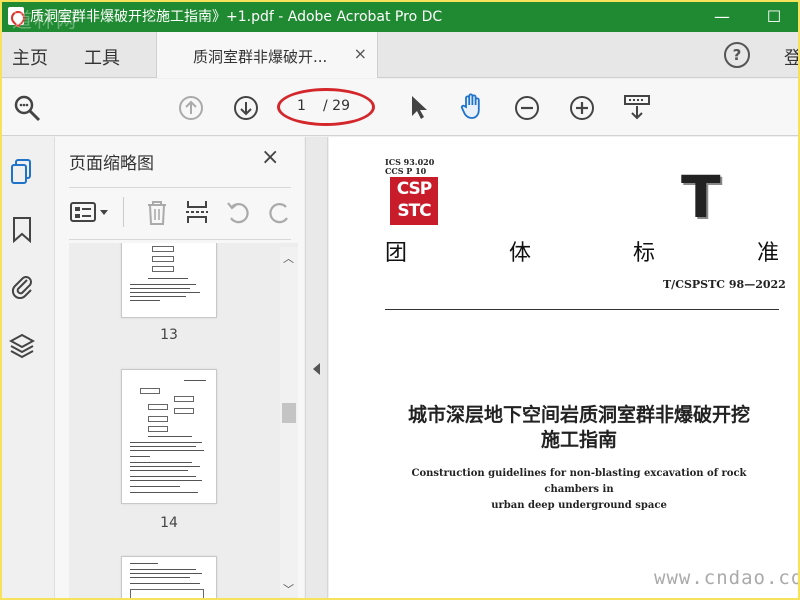 This screenshot has height=600, width=800. What do you see at coordinates (644, 253) in the screenshot?
I see `standard-char-3: 标` at bounding box center [644, 253].